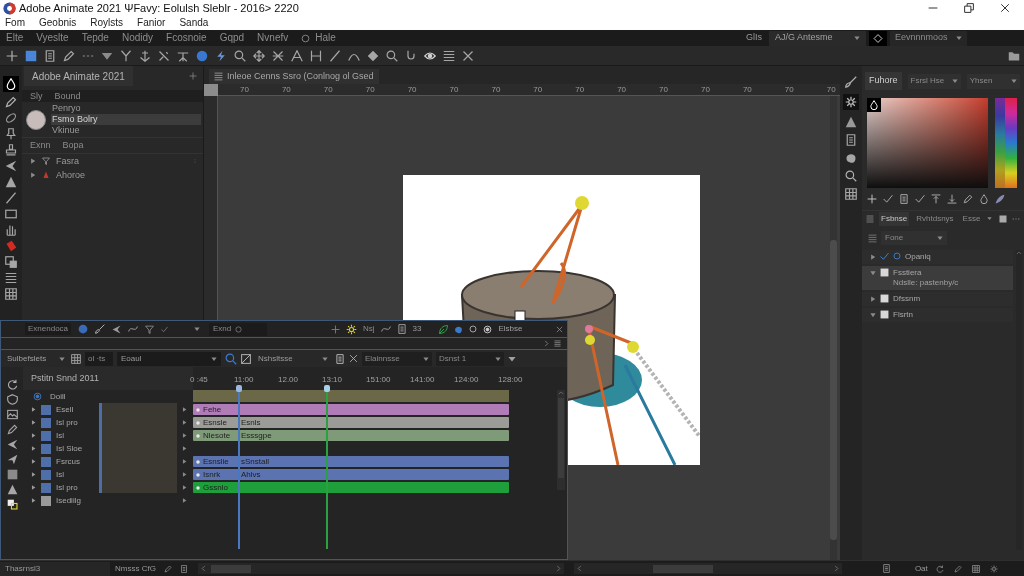 This screenshot has width=1024, height=576. I want to click on marker-line, so click(326, 467).